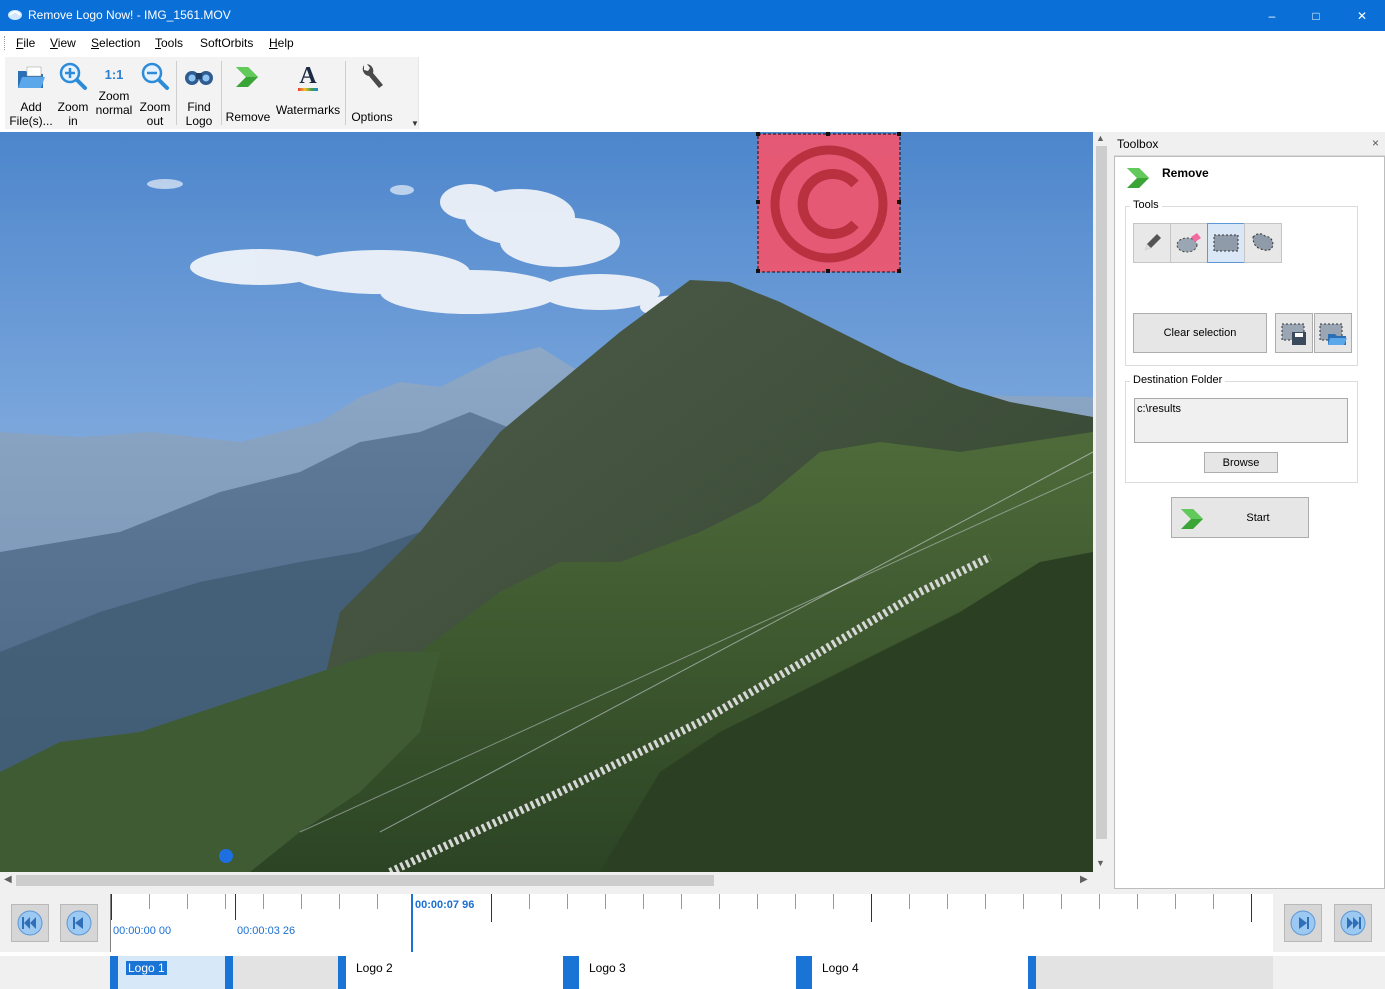 The height and width of the screenshot is (989, 1385). I want to click on skip-to-start-icon, so click(30, 923).